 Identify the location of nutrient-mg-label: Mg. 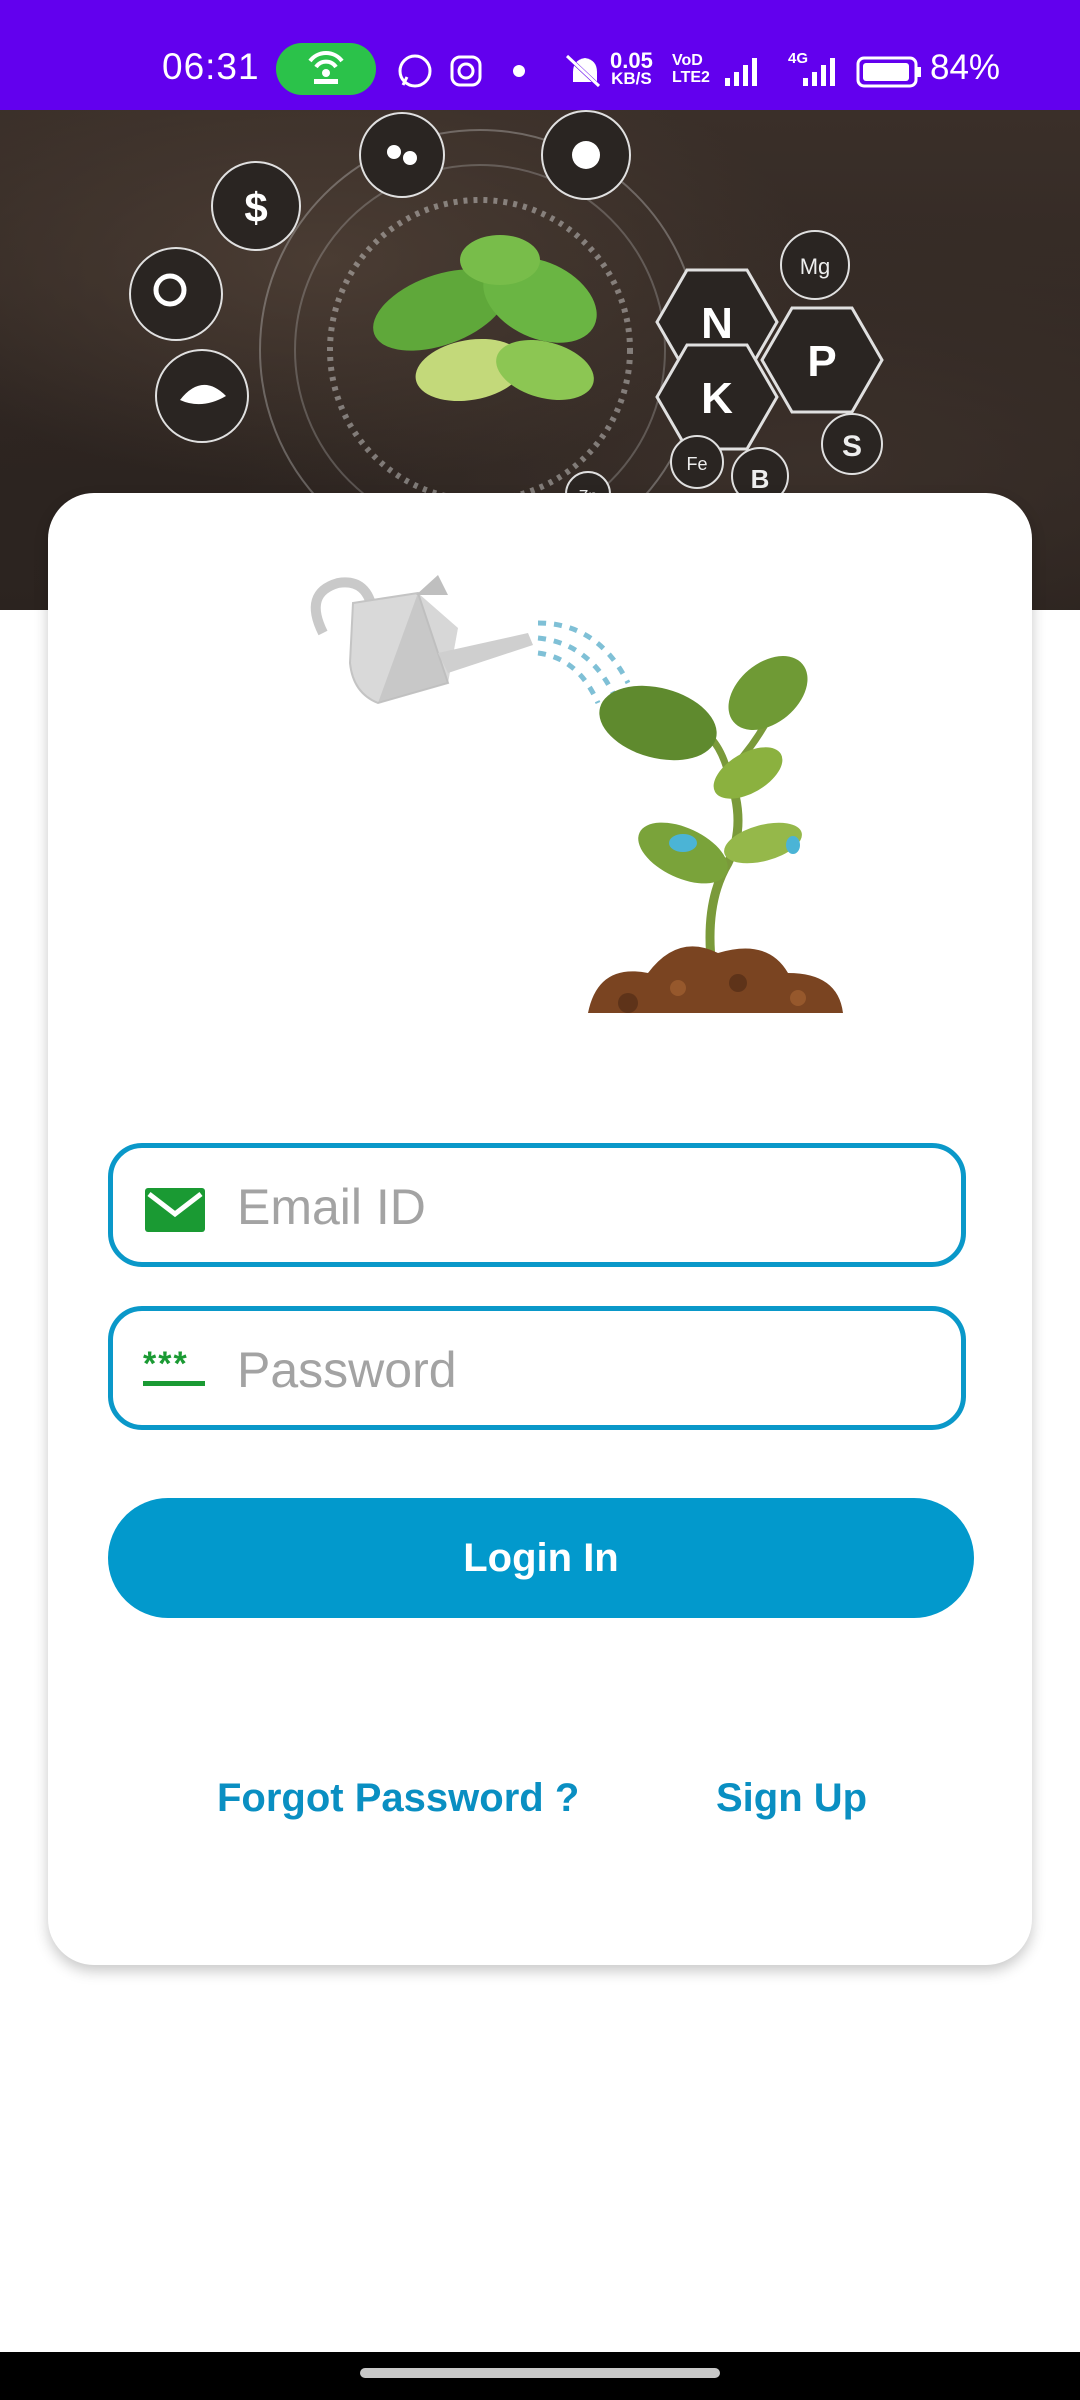
(815, 266).